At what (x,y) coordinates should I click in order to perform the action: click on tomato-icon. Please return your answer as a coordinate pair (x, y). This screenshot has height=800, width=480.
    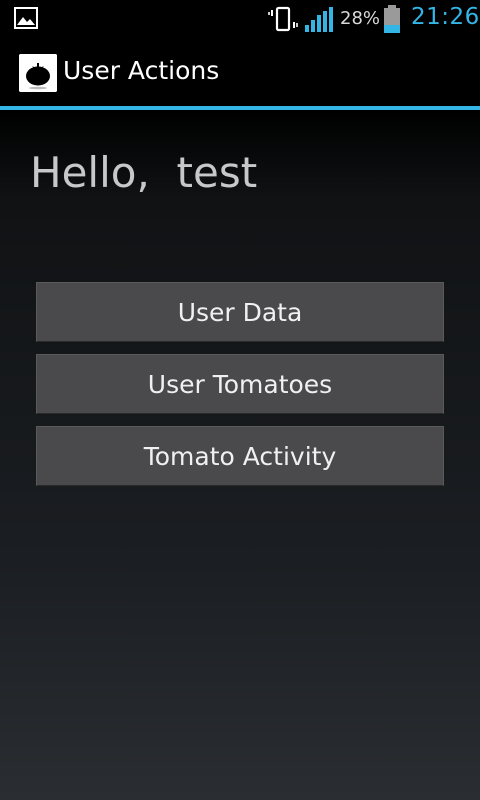
    Looking at the image, I should click on (38, 73).